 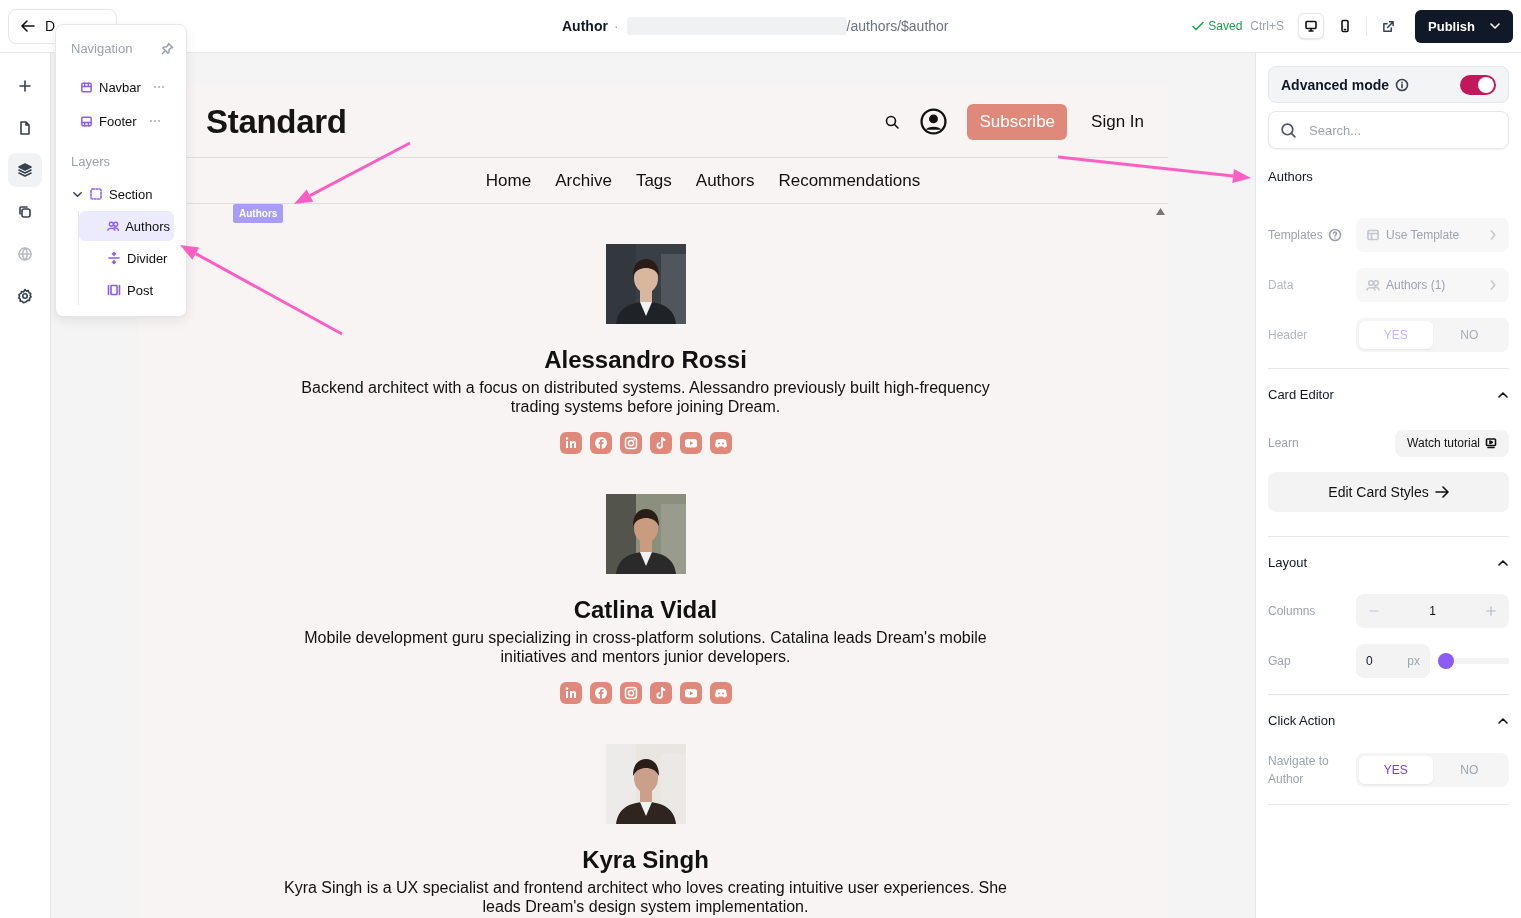 I want to click on nav-link: Home, so click(x=508, y=180).